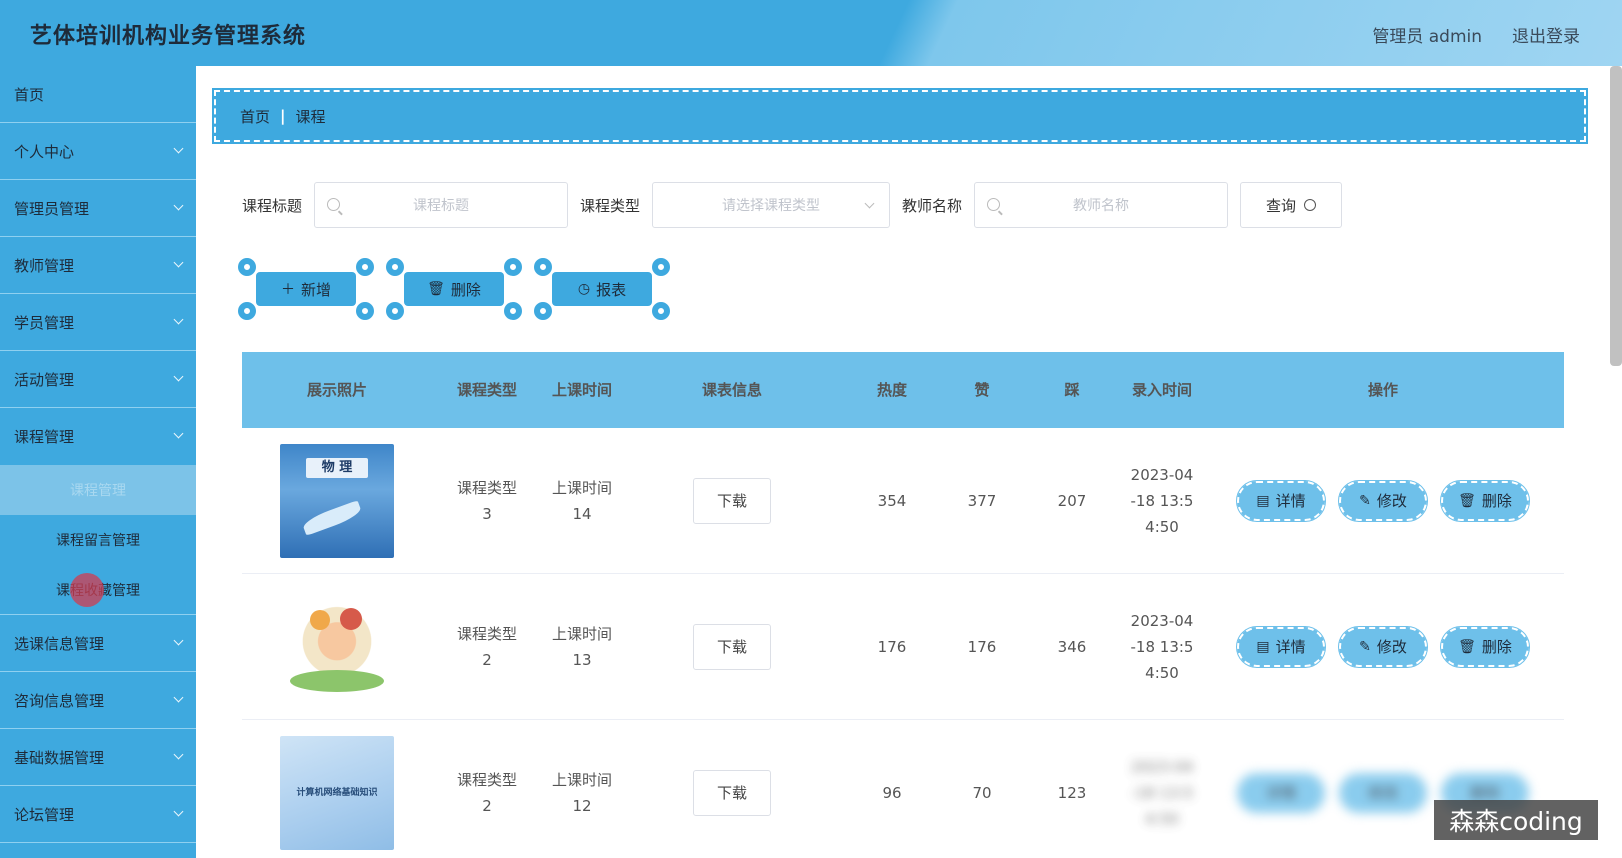  What do you see at coordinates (98, 94) in the screenshot?
I see `sidebar-item-home: 首页` at bounding box center [98, 94].